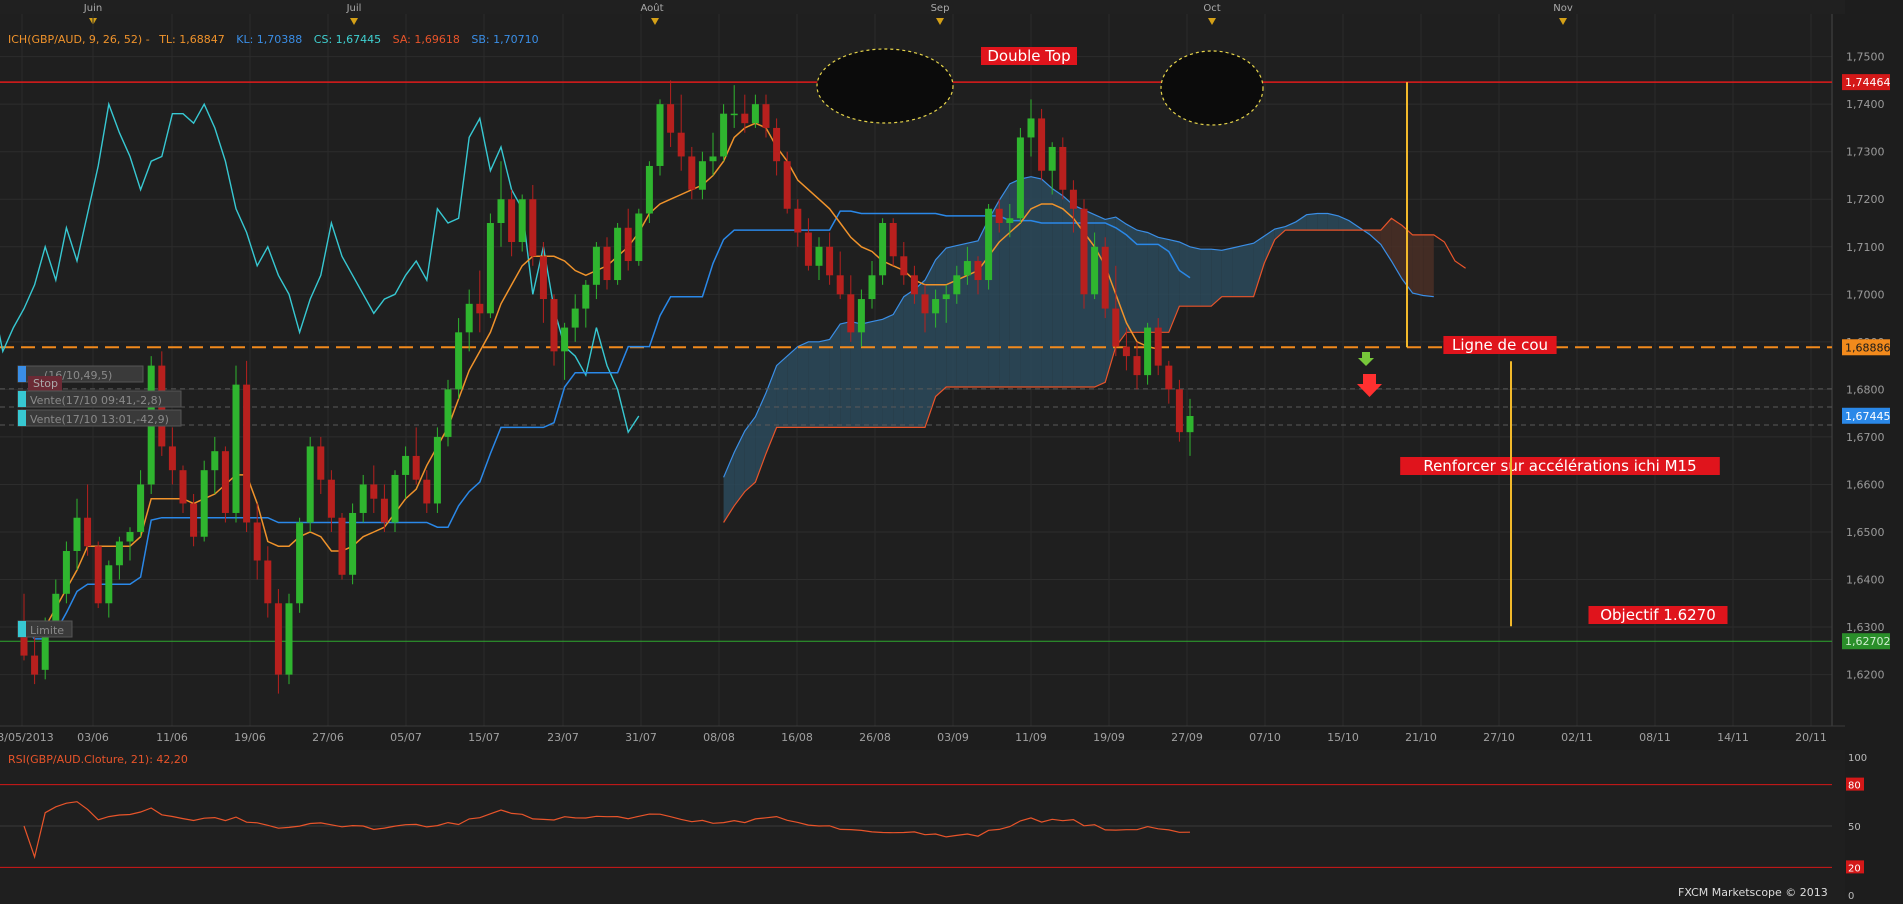  I want to click on date-tick-label: 14/11, so click(1733, 737).